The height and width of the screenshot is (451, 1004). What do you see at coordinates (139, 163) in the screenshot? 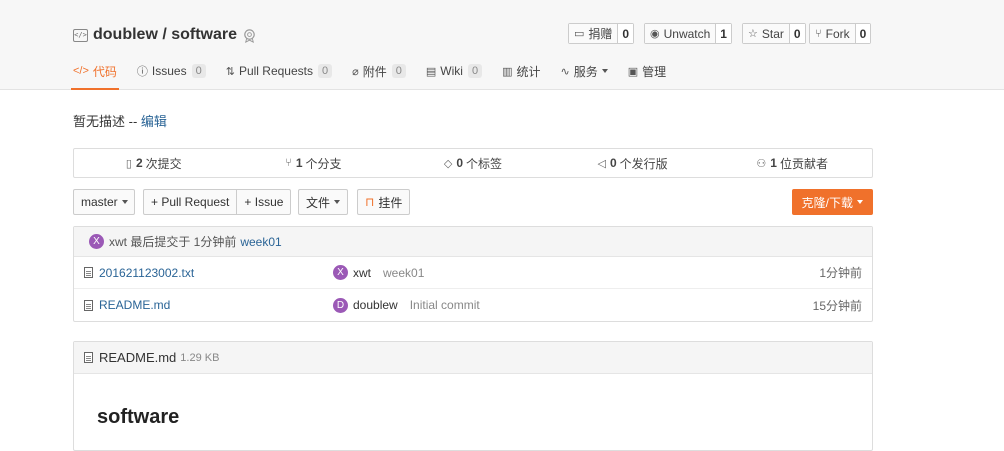
I see `stat-commits-num: 2` at bounding box center [139, 163].